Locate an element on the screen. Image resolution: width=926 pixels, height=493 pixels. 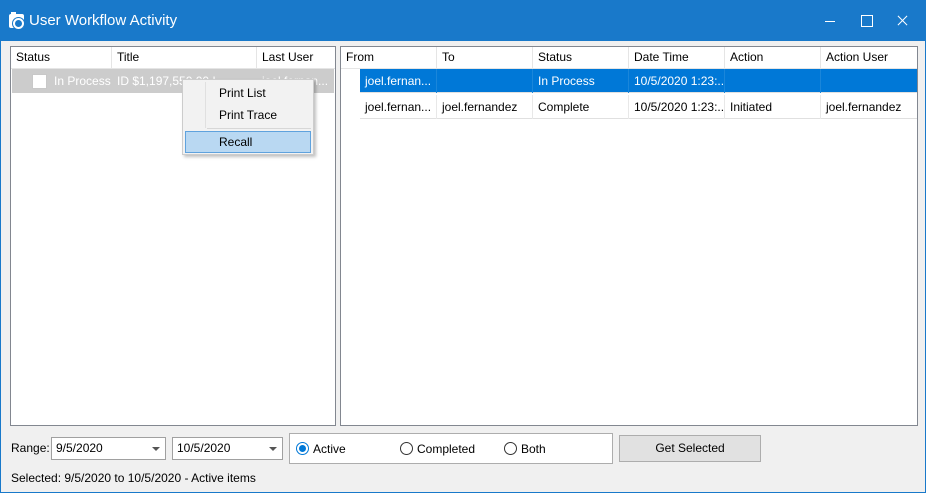
row-to is located at coordinates (485, 81).